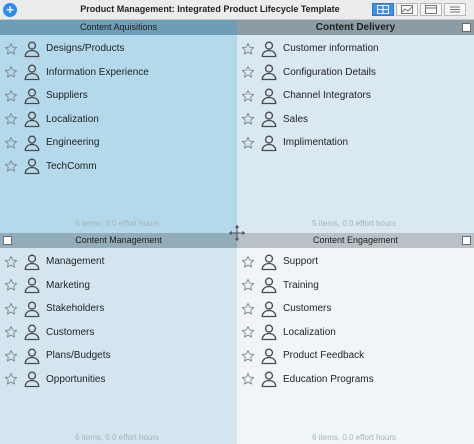 The width and height of the screenshot is (474, 444). Describe the element at coordinates (431, 9) in the screenshot. I see `calendar-view-button` at that location.